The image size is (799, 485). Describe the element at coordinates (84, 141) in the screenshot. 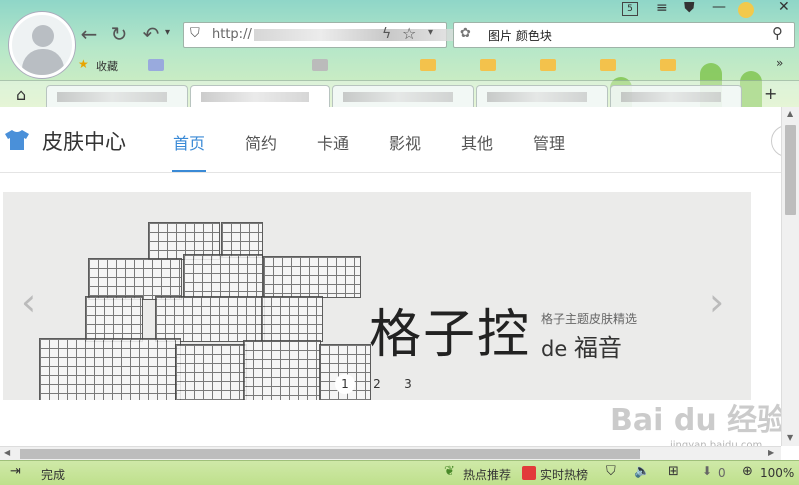

I see `site-title: 皮肤中心` at that location.